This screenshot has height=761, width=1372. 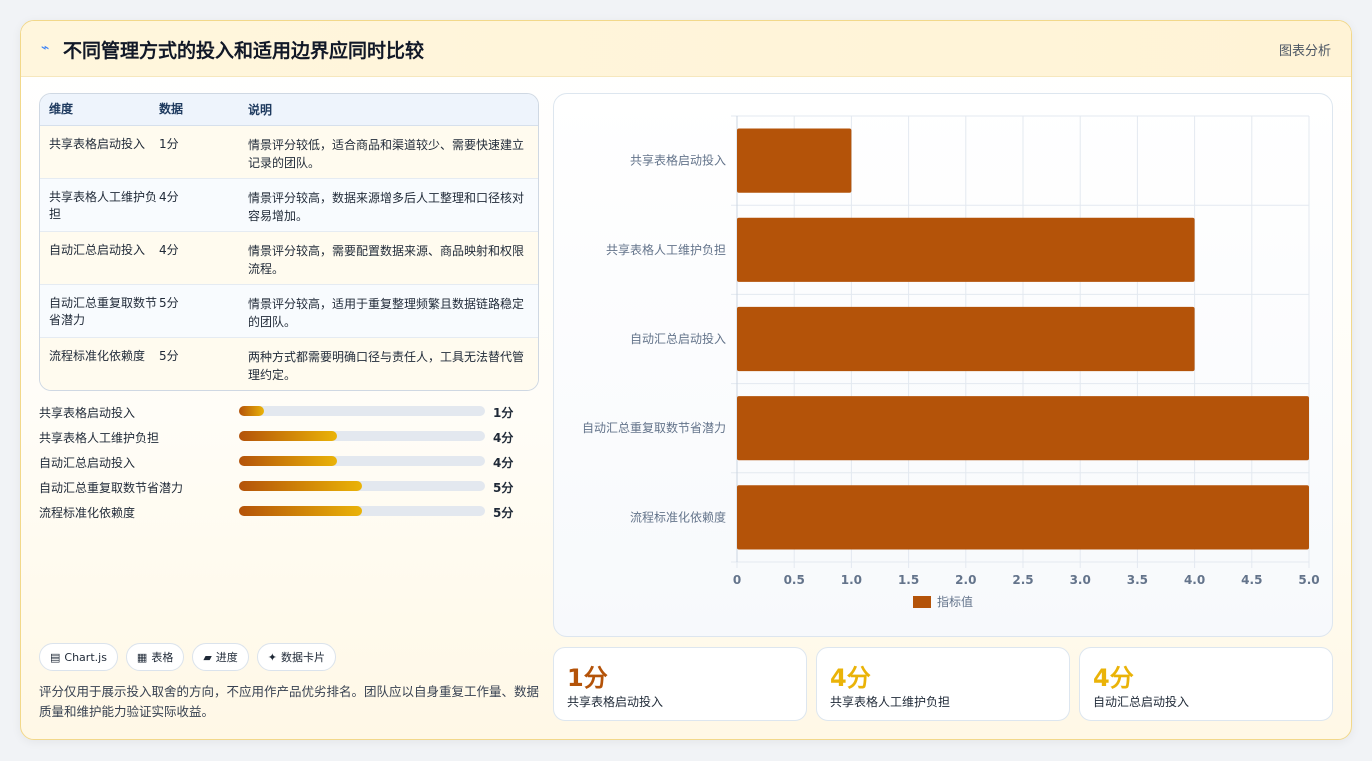 I want to click on y-tick-label: 共享表格人工维护负担, so click(x=666, y=249).